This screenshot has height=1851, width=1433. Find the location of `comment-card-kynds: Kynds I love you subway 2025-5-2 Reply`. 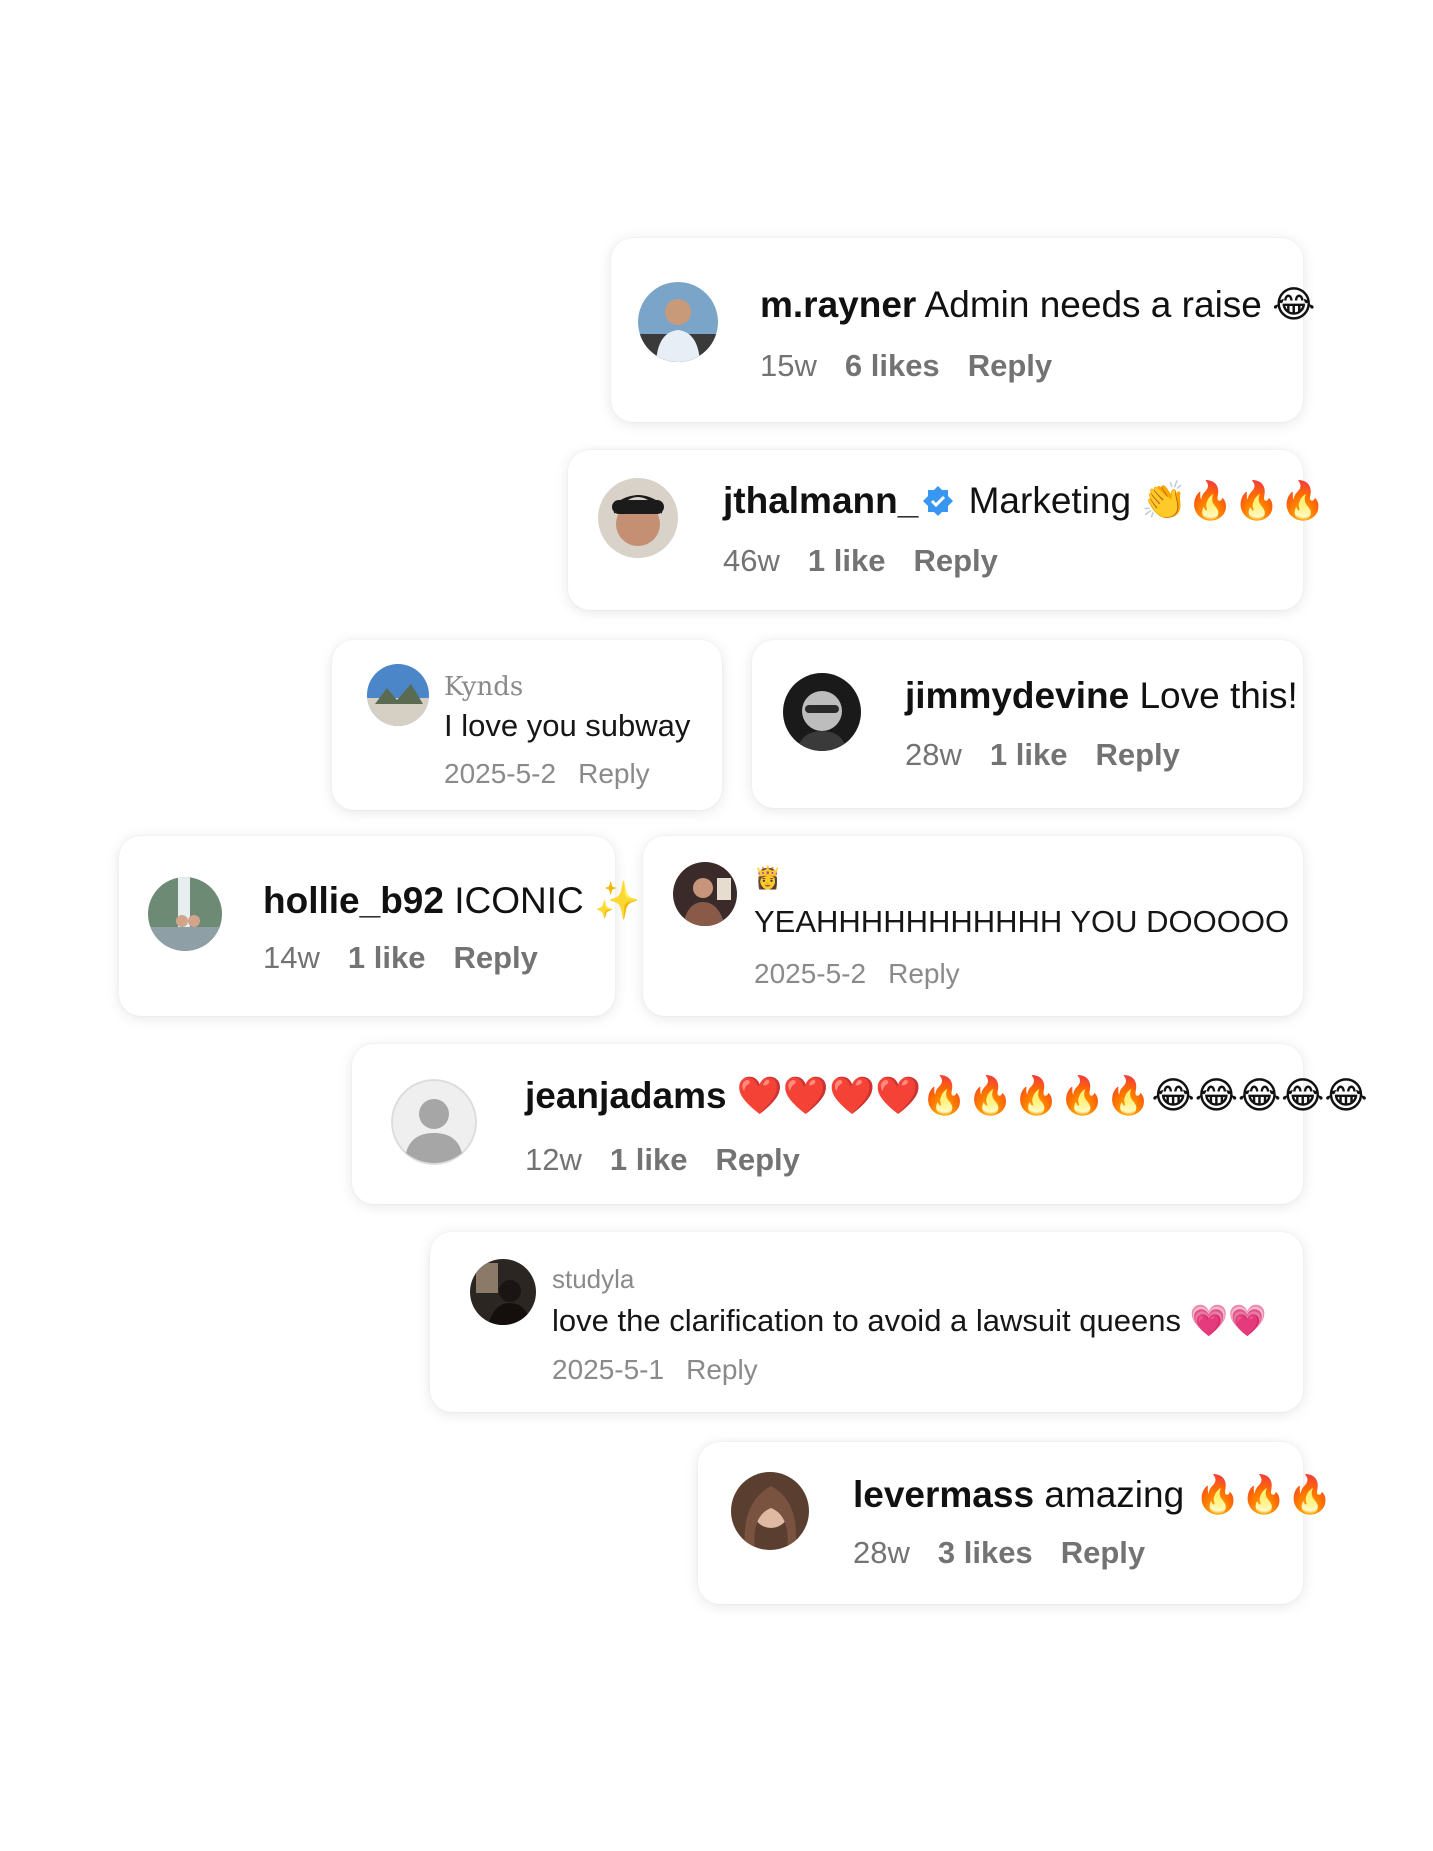

comment-card-kynds: Kynds I love you subway 2025-5-2 Reply is located at coordinates (527, 725).